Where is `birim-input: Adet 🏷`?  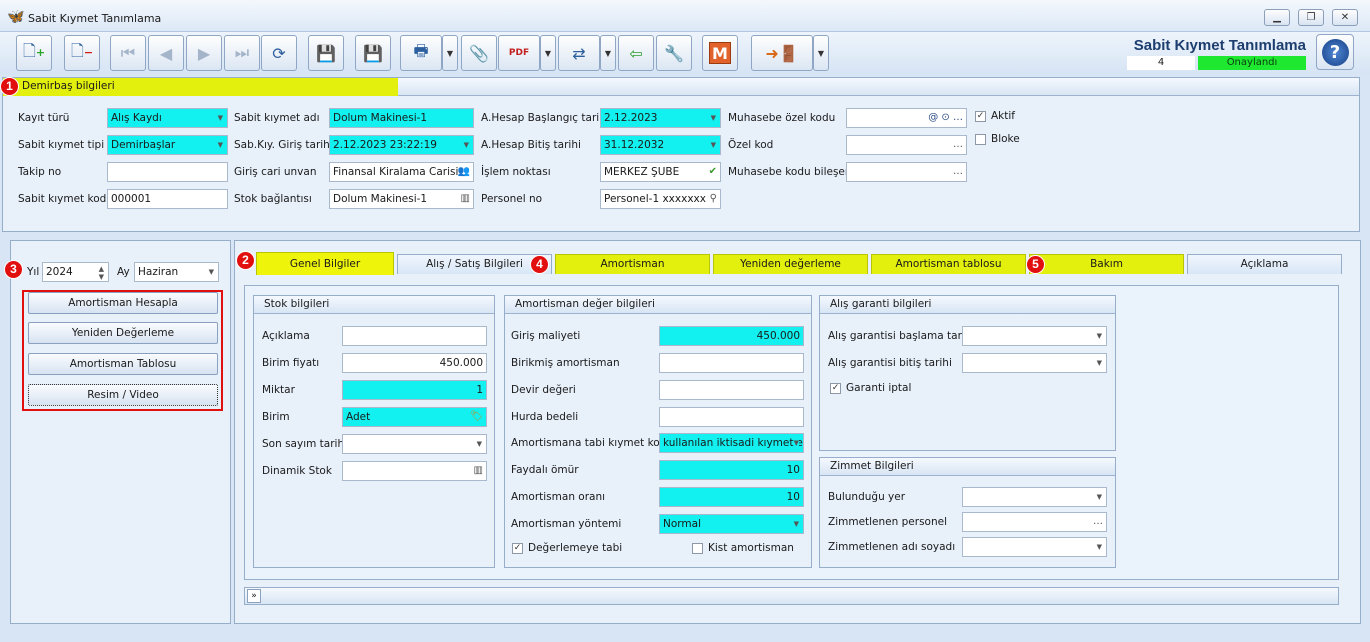
birim-input: Adet 🏷 is located at coordinates (414, 417).